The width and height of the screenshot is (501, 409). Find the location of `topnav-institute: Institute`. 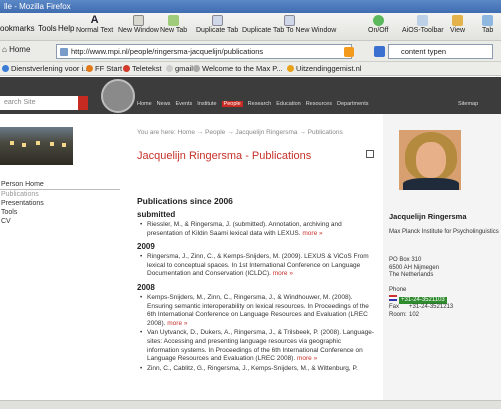

topnav-institute: Institute is located at coordinates (206, 104).